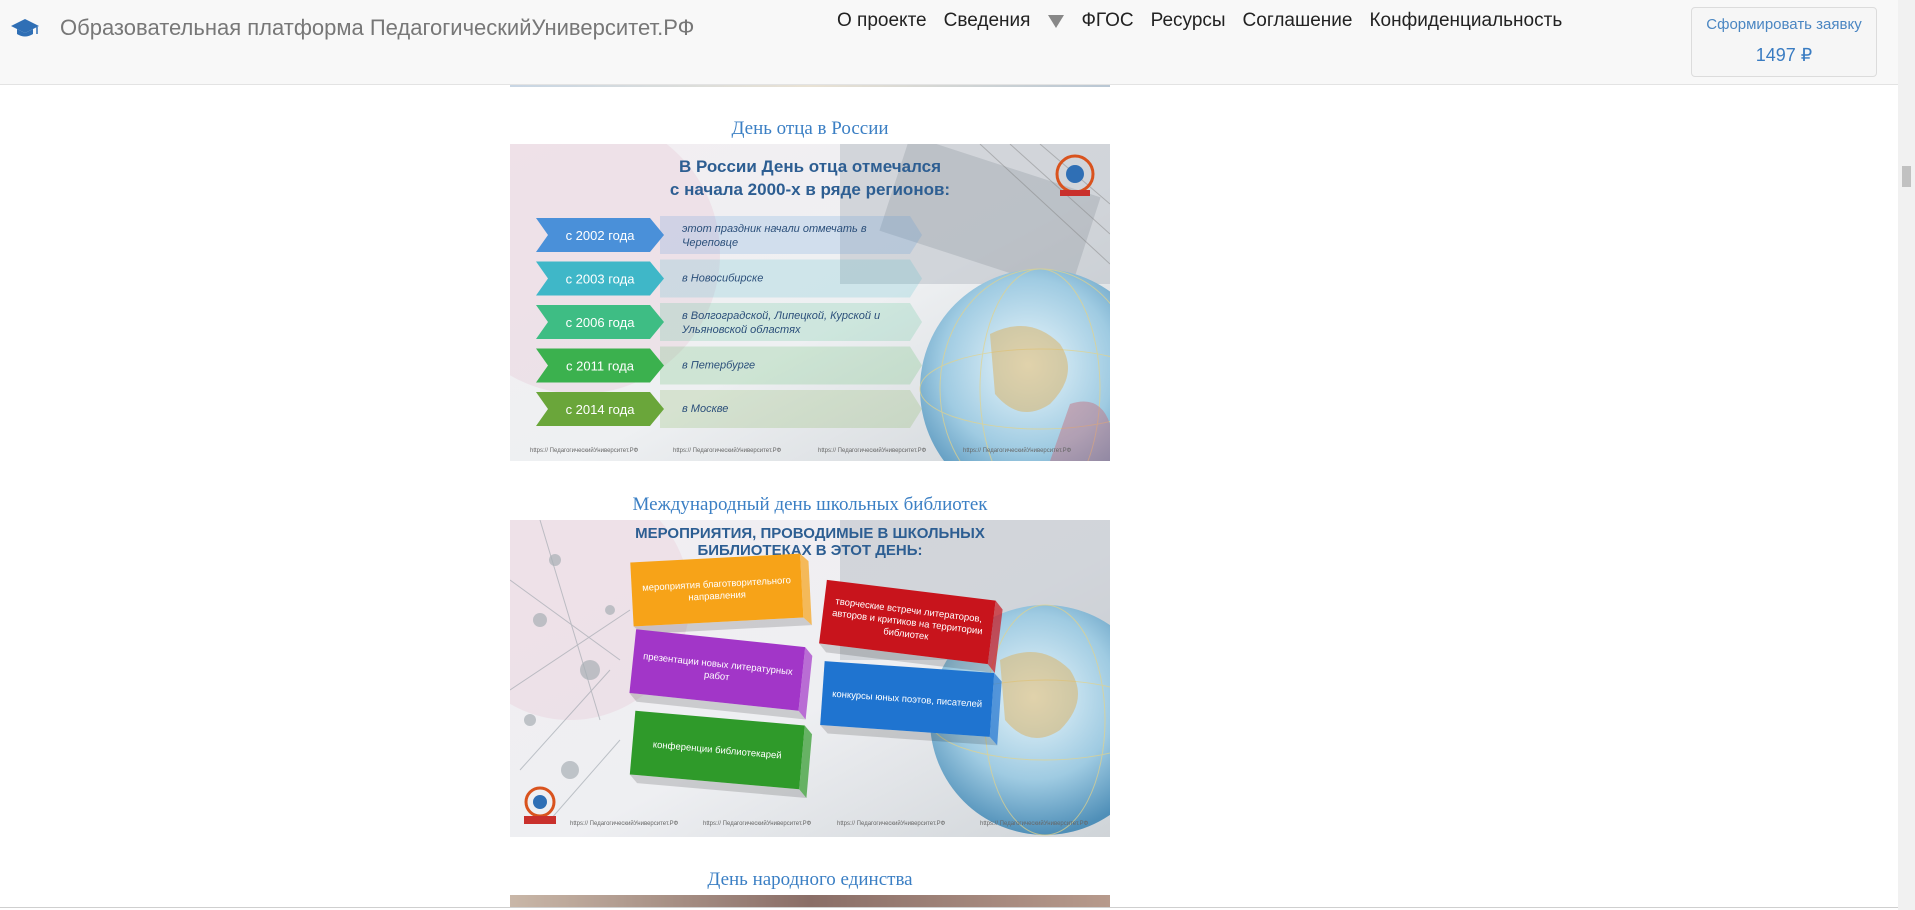 Image resolution: width=1915 pixels, height=910 pixels. Describe the element at coordinates (1906, 455) in the screenshot. I see `page-scrollbar` at that location.